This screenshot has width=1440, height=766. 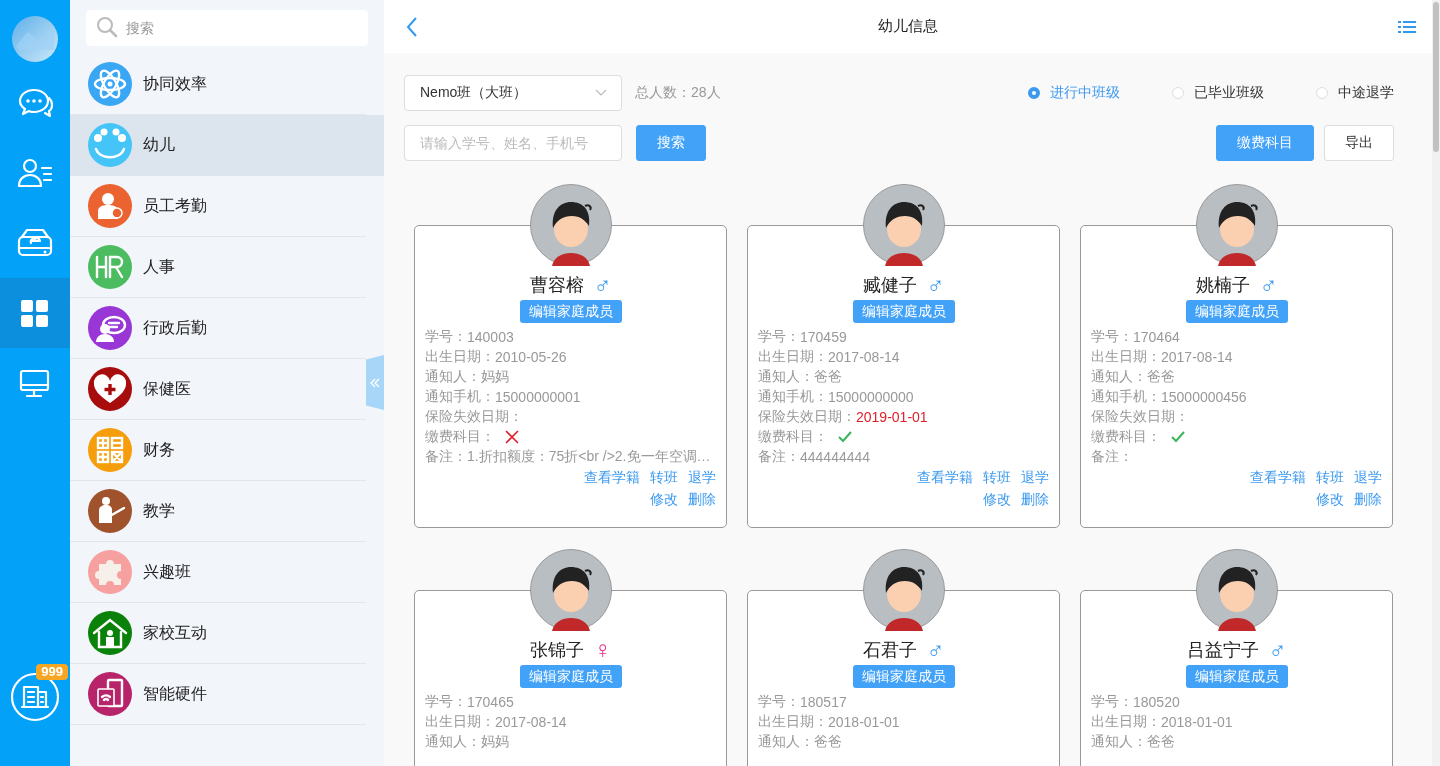 I want to click on menu-item: 保健医, so click(x=218, y=389).